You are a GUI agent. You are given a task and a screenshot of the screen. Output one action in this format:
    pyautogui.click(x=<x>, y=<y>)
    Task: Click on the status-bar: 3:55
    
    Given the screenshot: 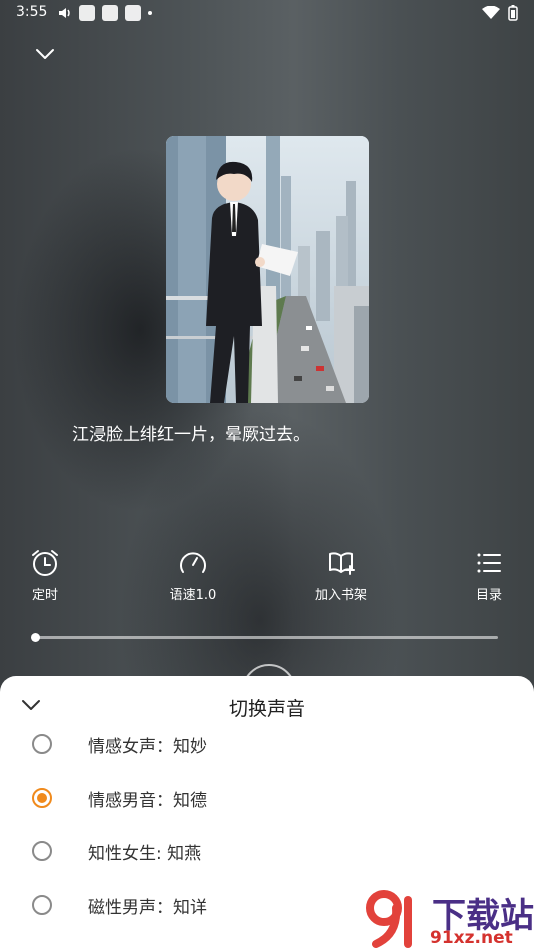 What is the action you would take?
    pyautogui.click(x=267, y=14)
    